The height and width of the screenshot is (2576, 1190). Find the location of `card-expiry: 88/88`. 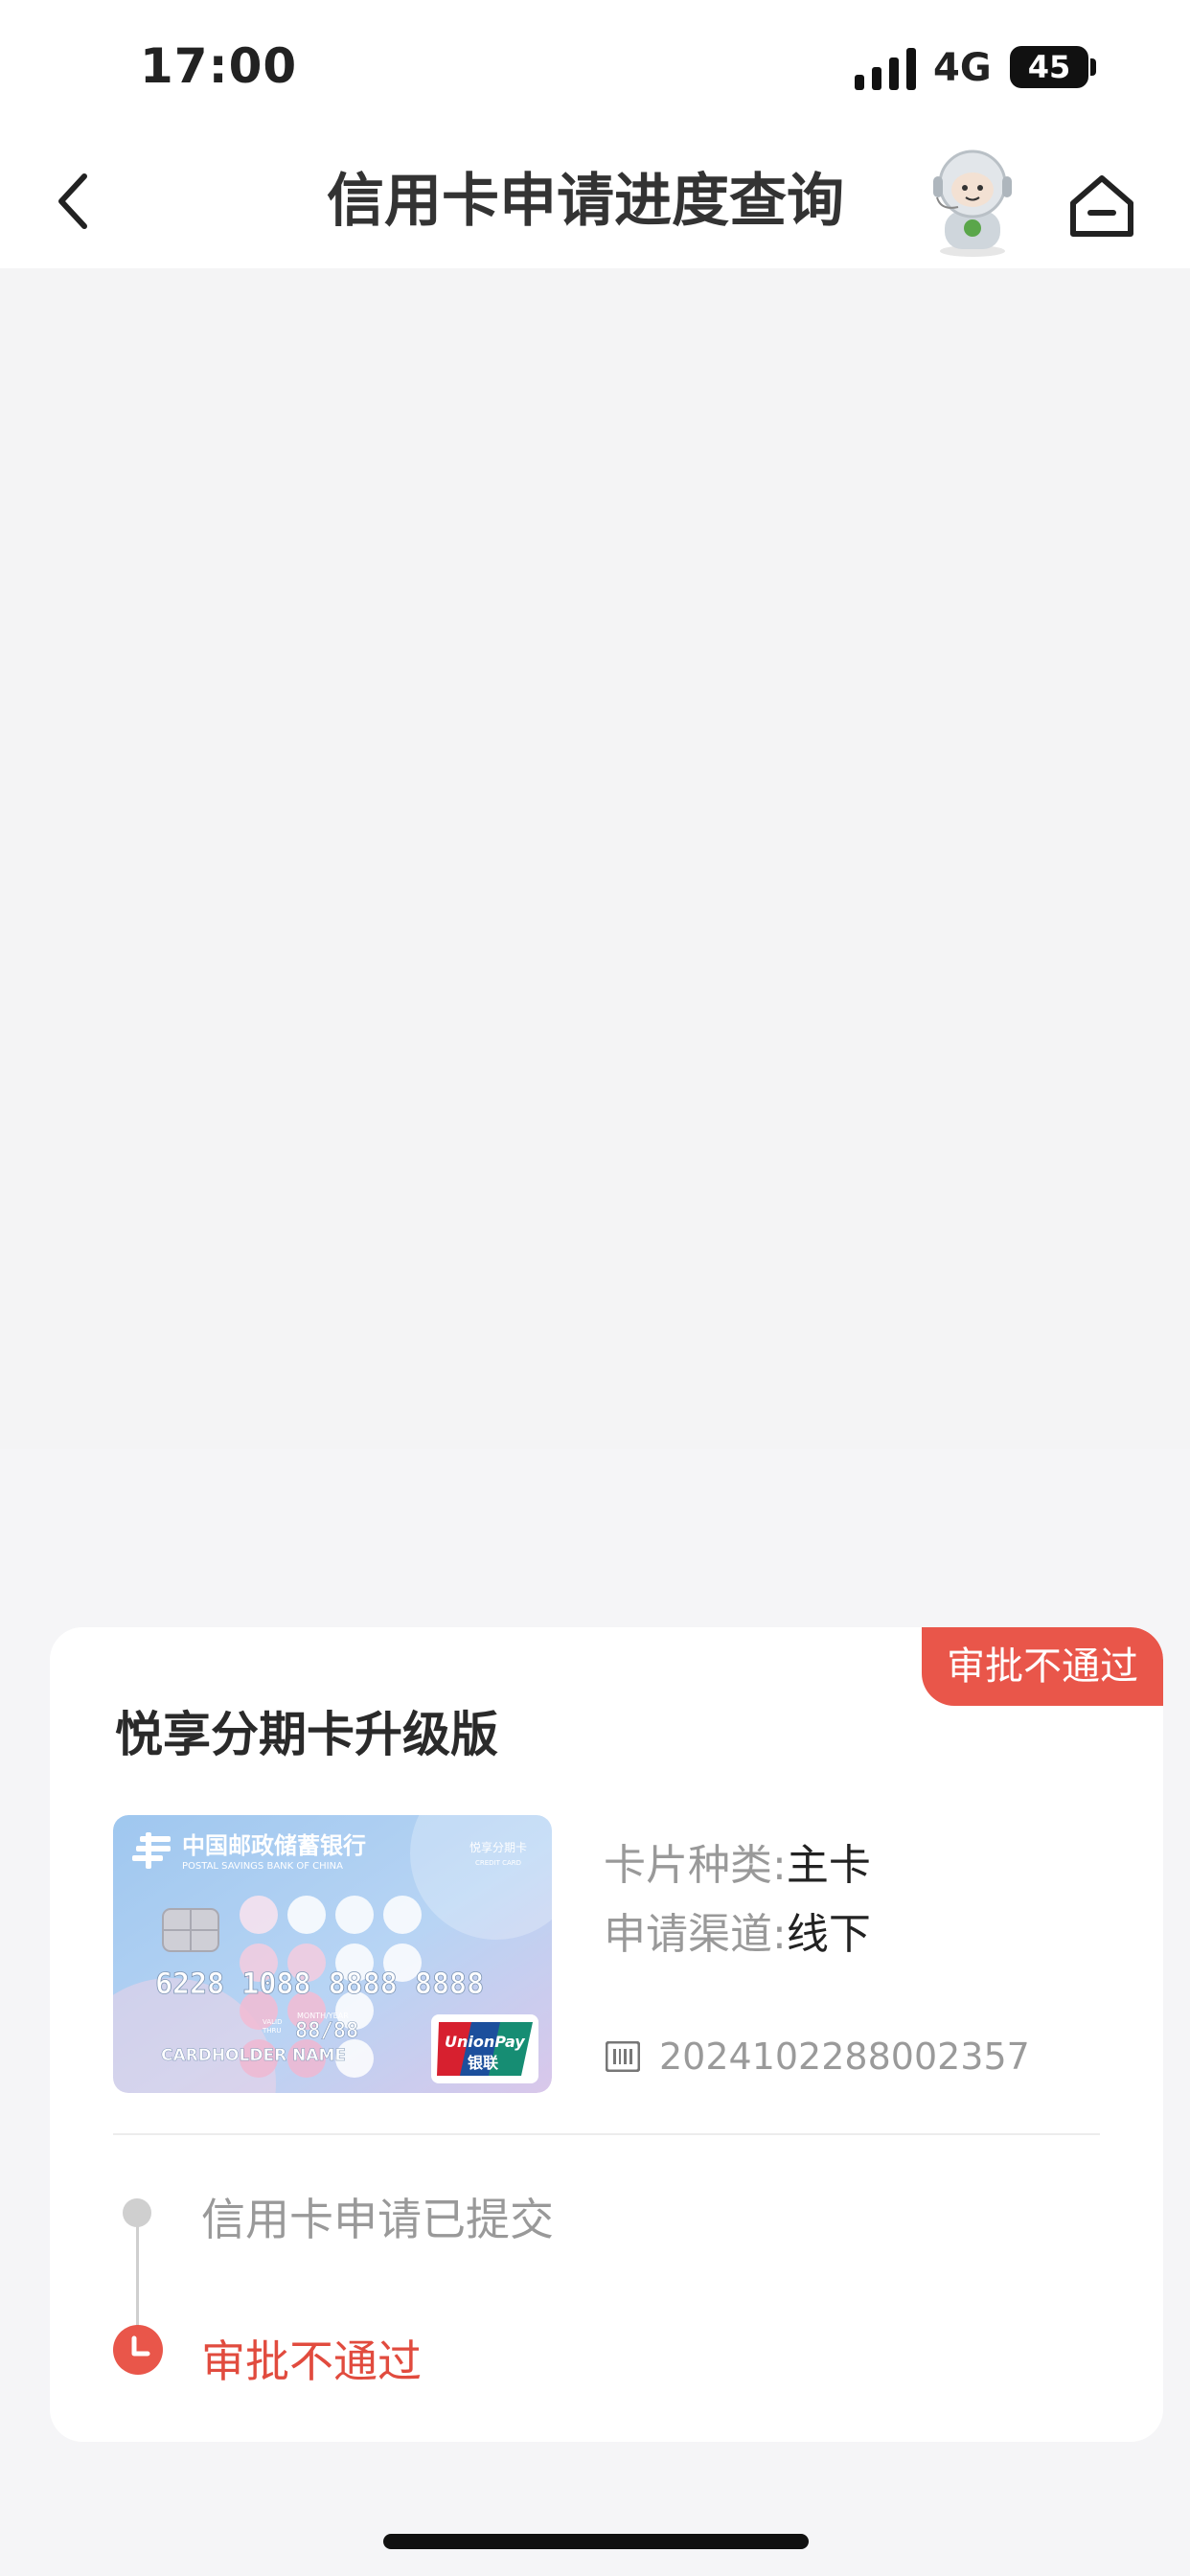

card-expiry: 88/88 is located at coordinates (326, 2031).